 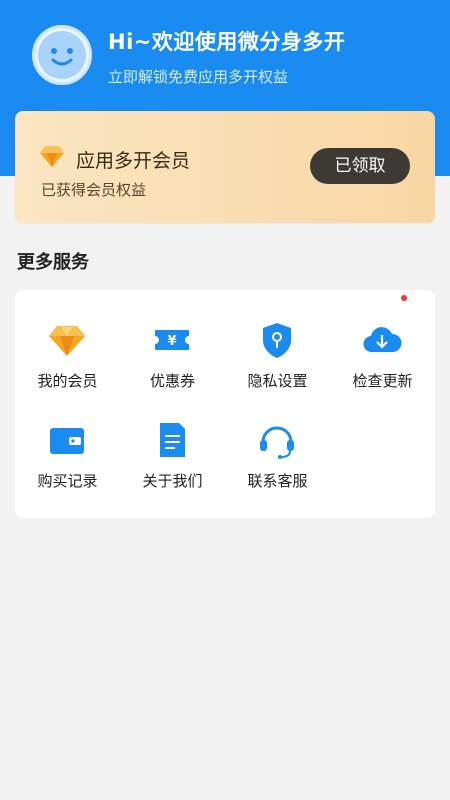 I want to click on membership-card: 应用多开会员 已获得会员权益 已领取, so click(x=225, y=167).